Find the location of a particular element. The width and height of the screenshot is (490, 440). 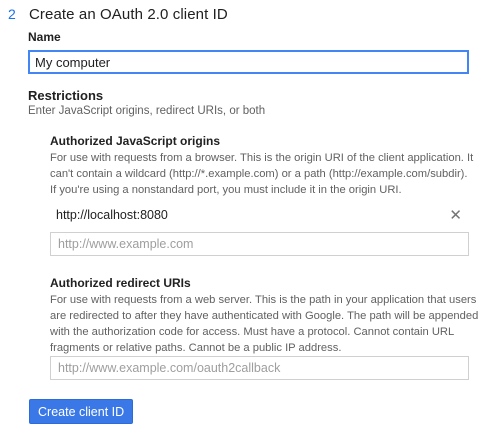

name-input is located at coordinates (248, 62).